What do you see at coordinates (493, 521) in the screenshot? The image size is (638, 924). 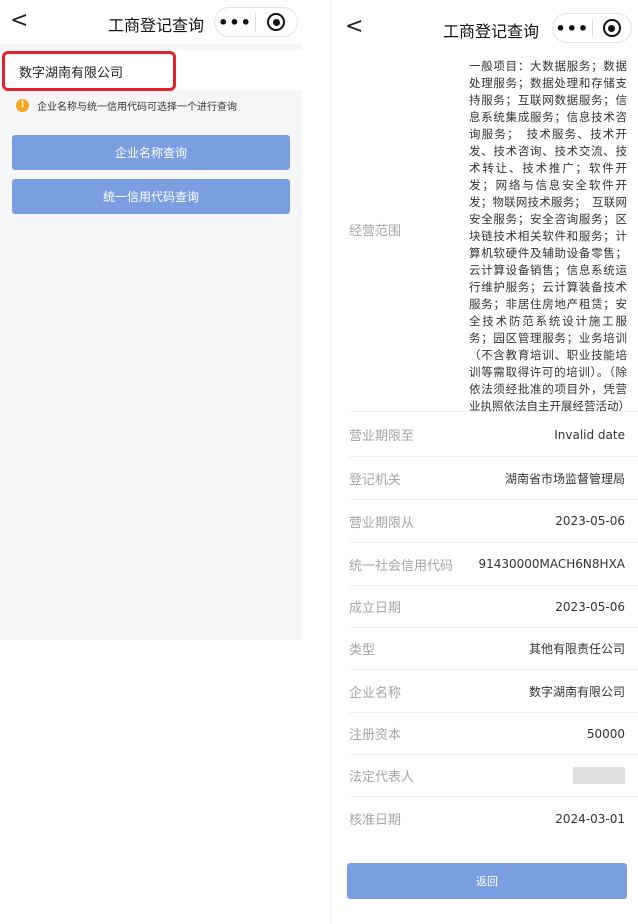 I see `field-row: 营业期限从 2023-05-06` at bounding box center [493, 521].